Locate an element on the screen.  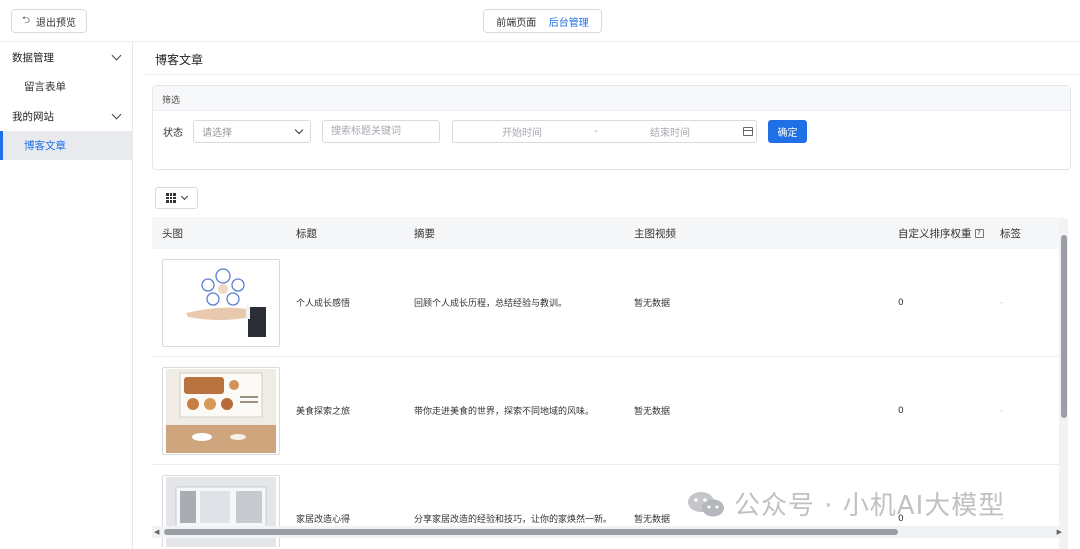
end-date-placeholder: 结束时间 is located at coordinates (670, 133).